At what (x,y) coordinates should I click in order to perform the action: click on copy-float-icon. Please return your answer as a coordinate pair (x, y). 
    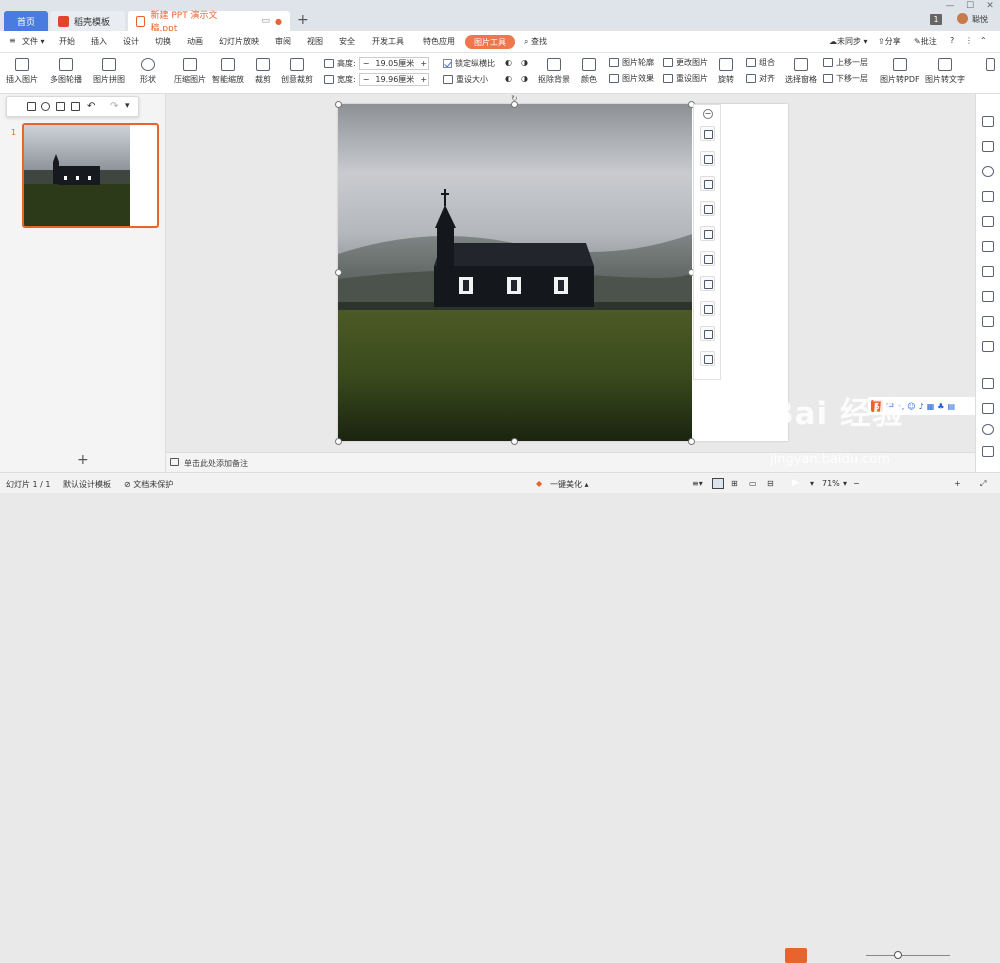
    Looking at the image, I should click on (707, 308).